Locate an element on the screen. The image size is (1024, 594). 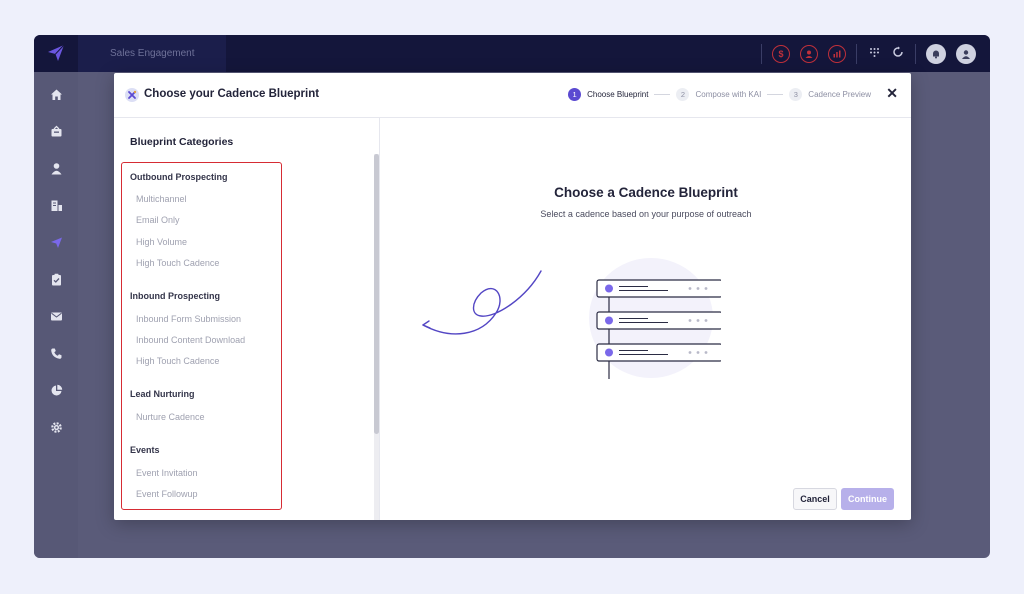
category-heading-inbound: Inbound Prospecting is located at coordinates (175, 296).